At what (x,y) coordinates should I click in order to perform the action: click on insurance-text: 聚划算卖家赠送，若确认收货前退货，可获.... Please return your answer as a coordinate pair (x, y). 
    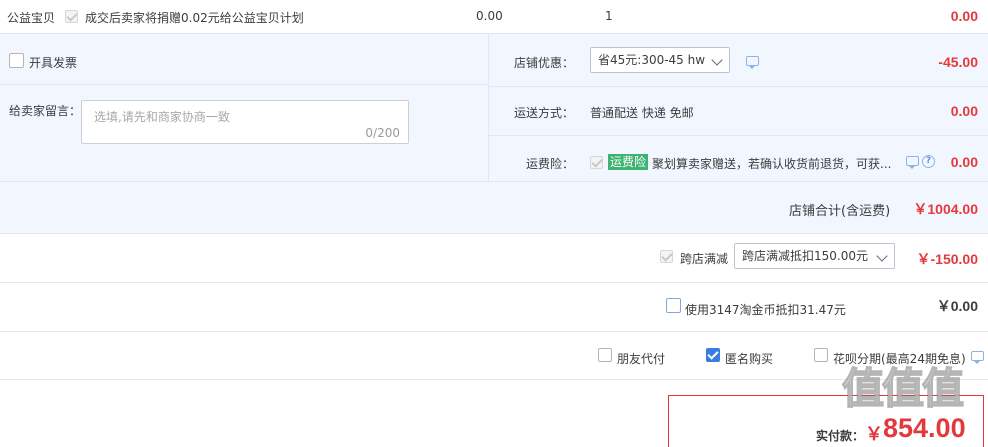
    Looking at the image, I should click on (772, 164).